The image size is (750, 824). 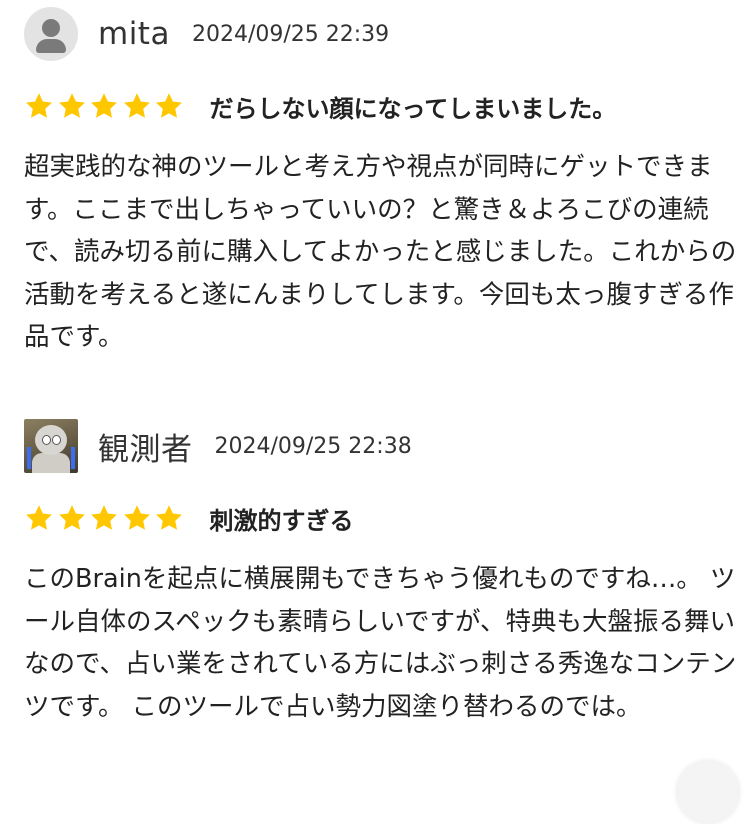 I want to click on review-date: 2024/09/25 22:38, so click(x=313, y=446).